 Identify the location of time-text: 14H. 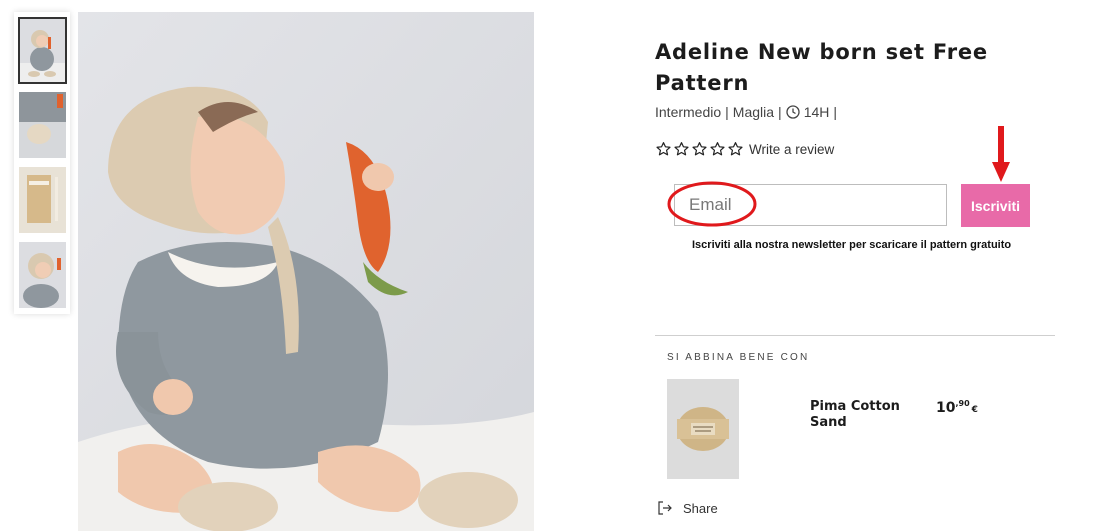
(816, 112).